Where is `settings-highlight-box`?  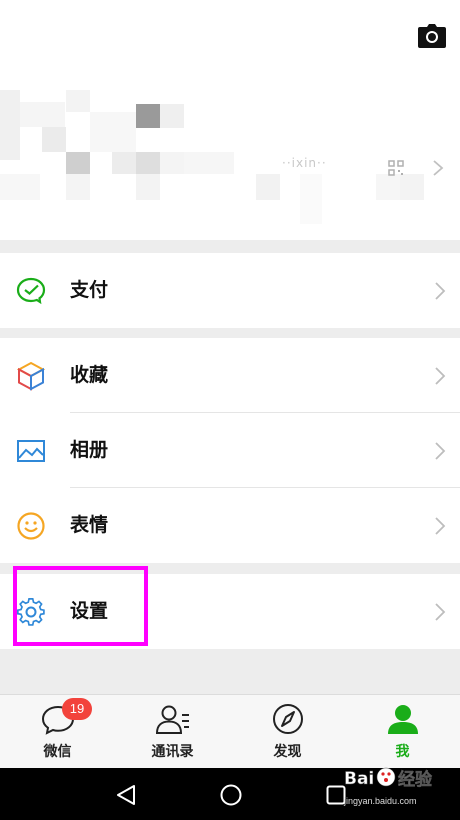 settings-highlight-box is located at coordinates (80, 606).